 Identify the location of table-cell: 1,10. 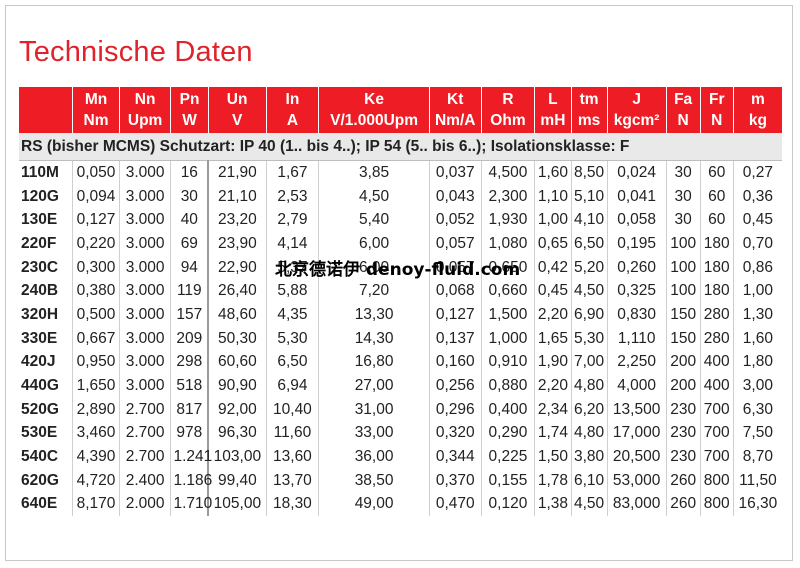
(552, 196).